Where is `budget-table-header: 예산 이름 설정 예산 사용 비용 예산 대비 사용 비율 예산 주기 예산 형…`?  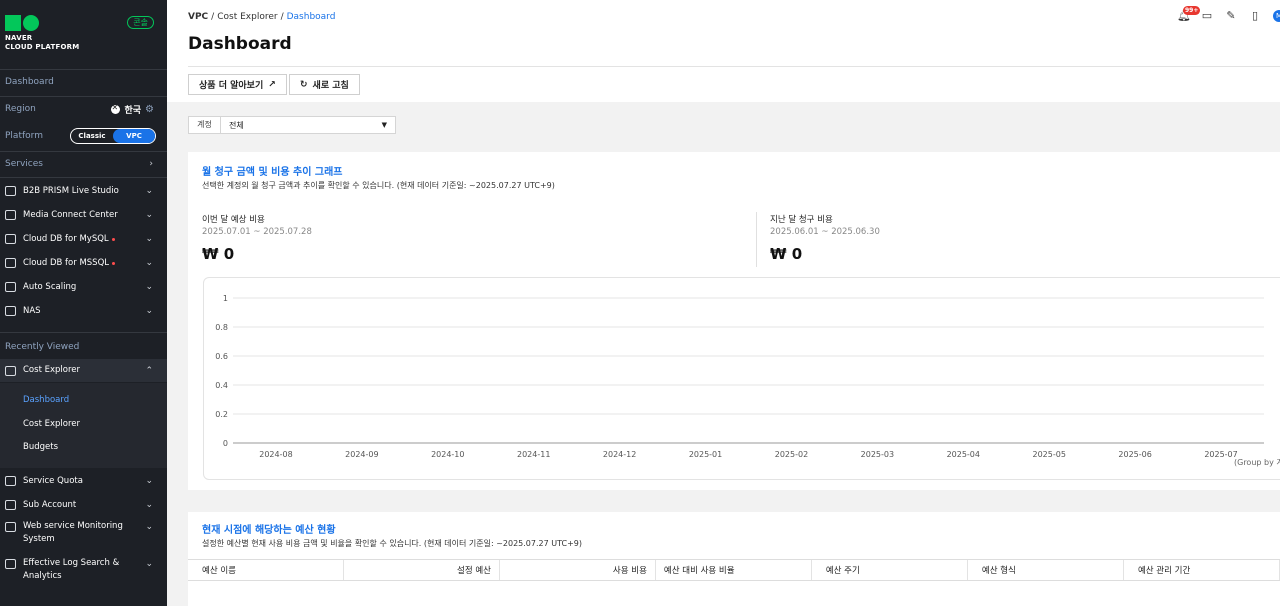
budget-table-header: 예산 이름 설정 예산 사용 비용 예산 대비 사용 비율 예산 주기 예산 형… is located at coordinates (734, 570).